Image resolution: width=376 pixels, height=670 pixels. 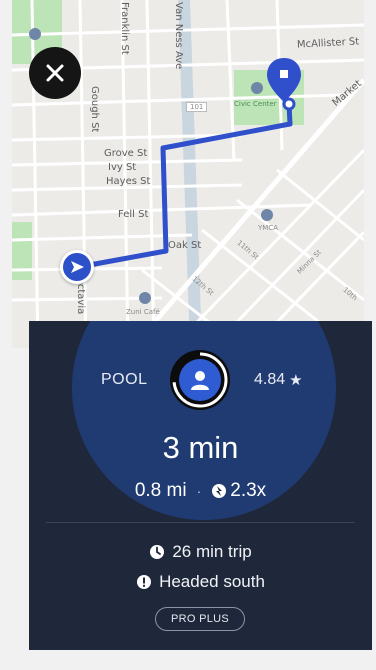 What do you see at coordinates (124, 28) in the screenshot?
I see `street-franklin: Franklin St` at bounding box center [124, 28].